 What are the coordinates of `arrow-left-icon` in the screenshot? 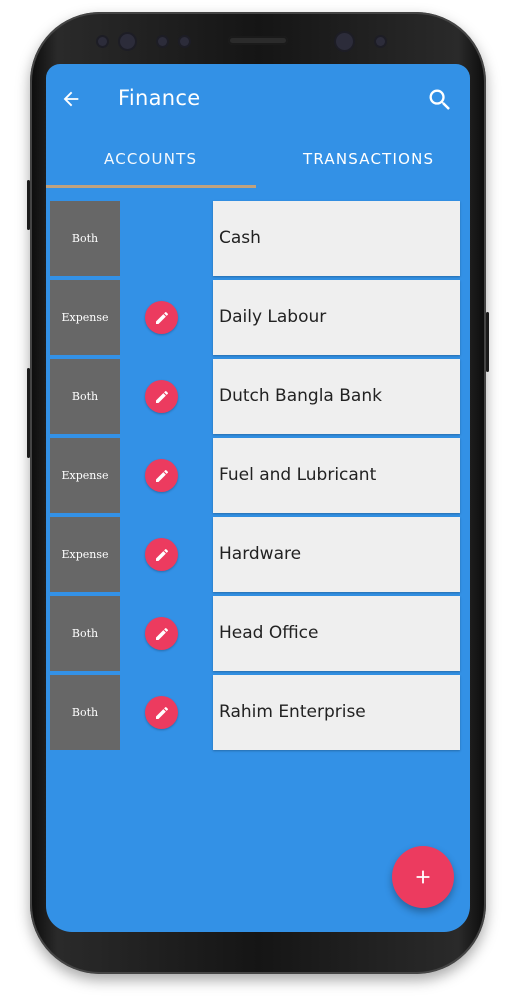 It's located at (71, 99).